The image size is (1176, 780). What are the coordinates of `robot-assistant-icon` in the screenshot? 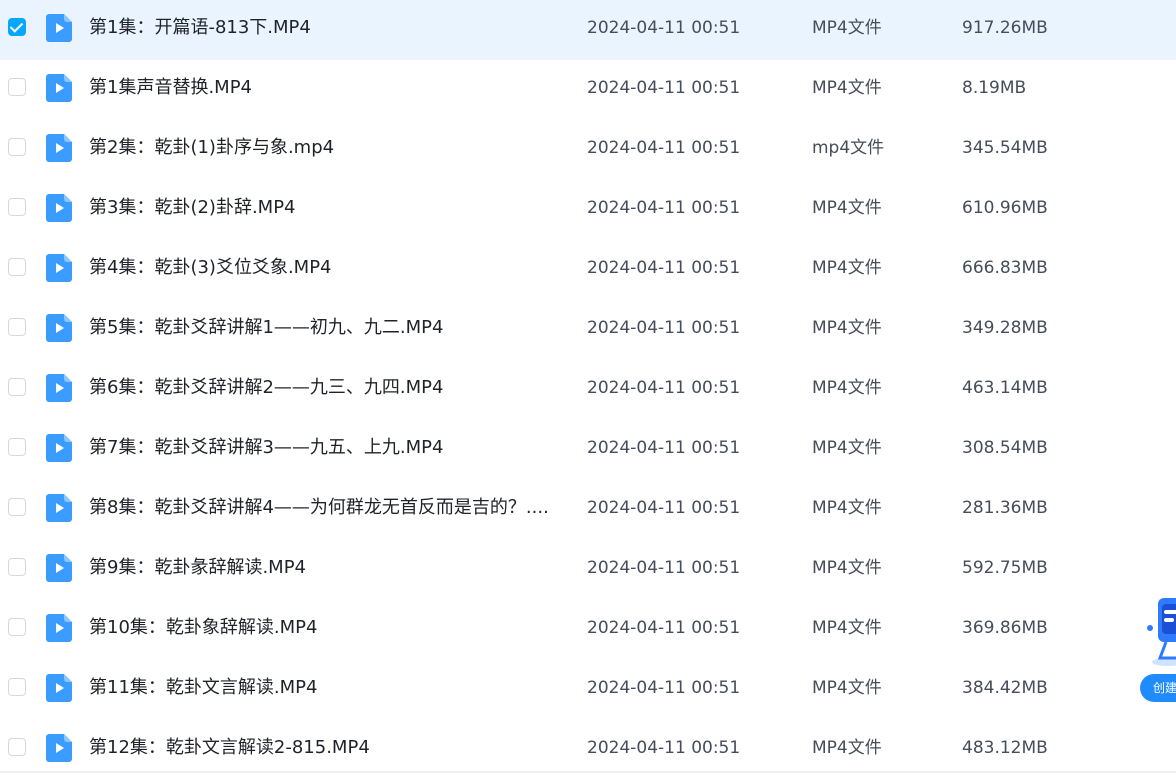 It's located at (1161, 632).